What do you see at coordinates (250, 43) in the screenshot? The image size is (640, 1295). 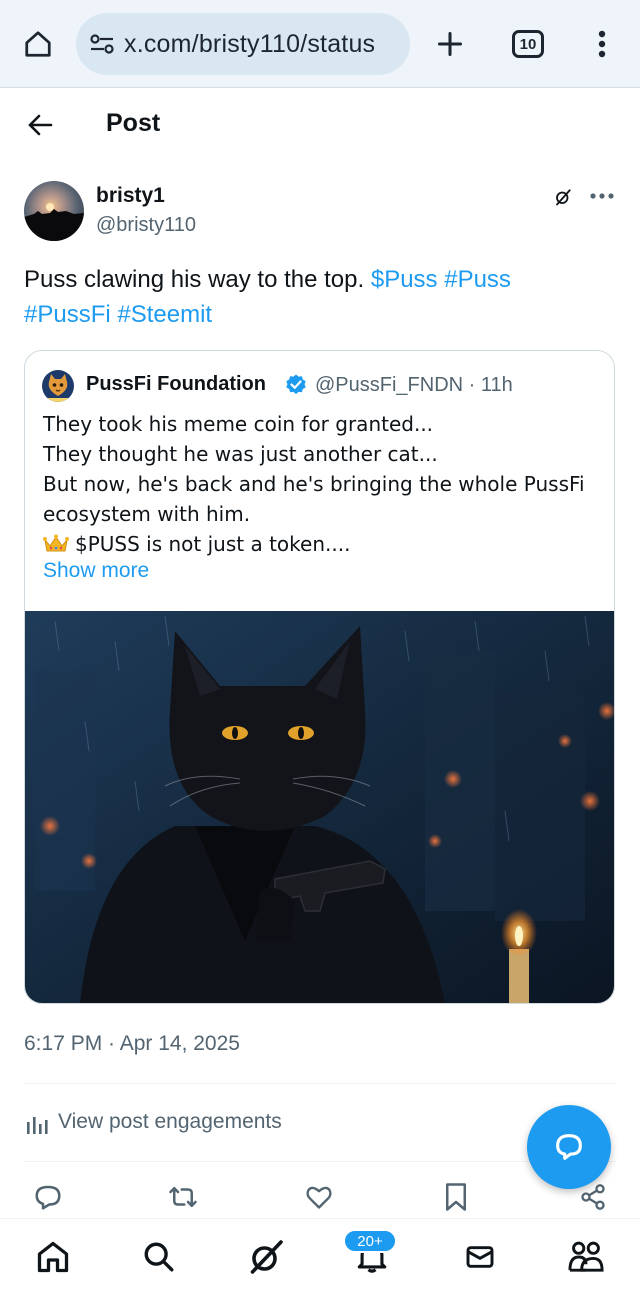 I see `url-text: x.com/bristy110/status` at bounding box center [250, 43].